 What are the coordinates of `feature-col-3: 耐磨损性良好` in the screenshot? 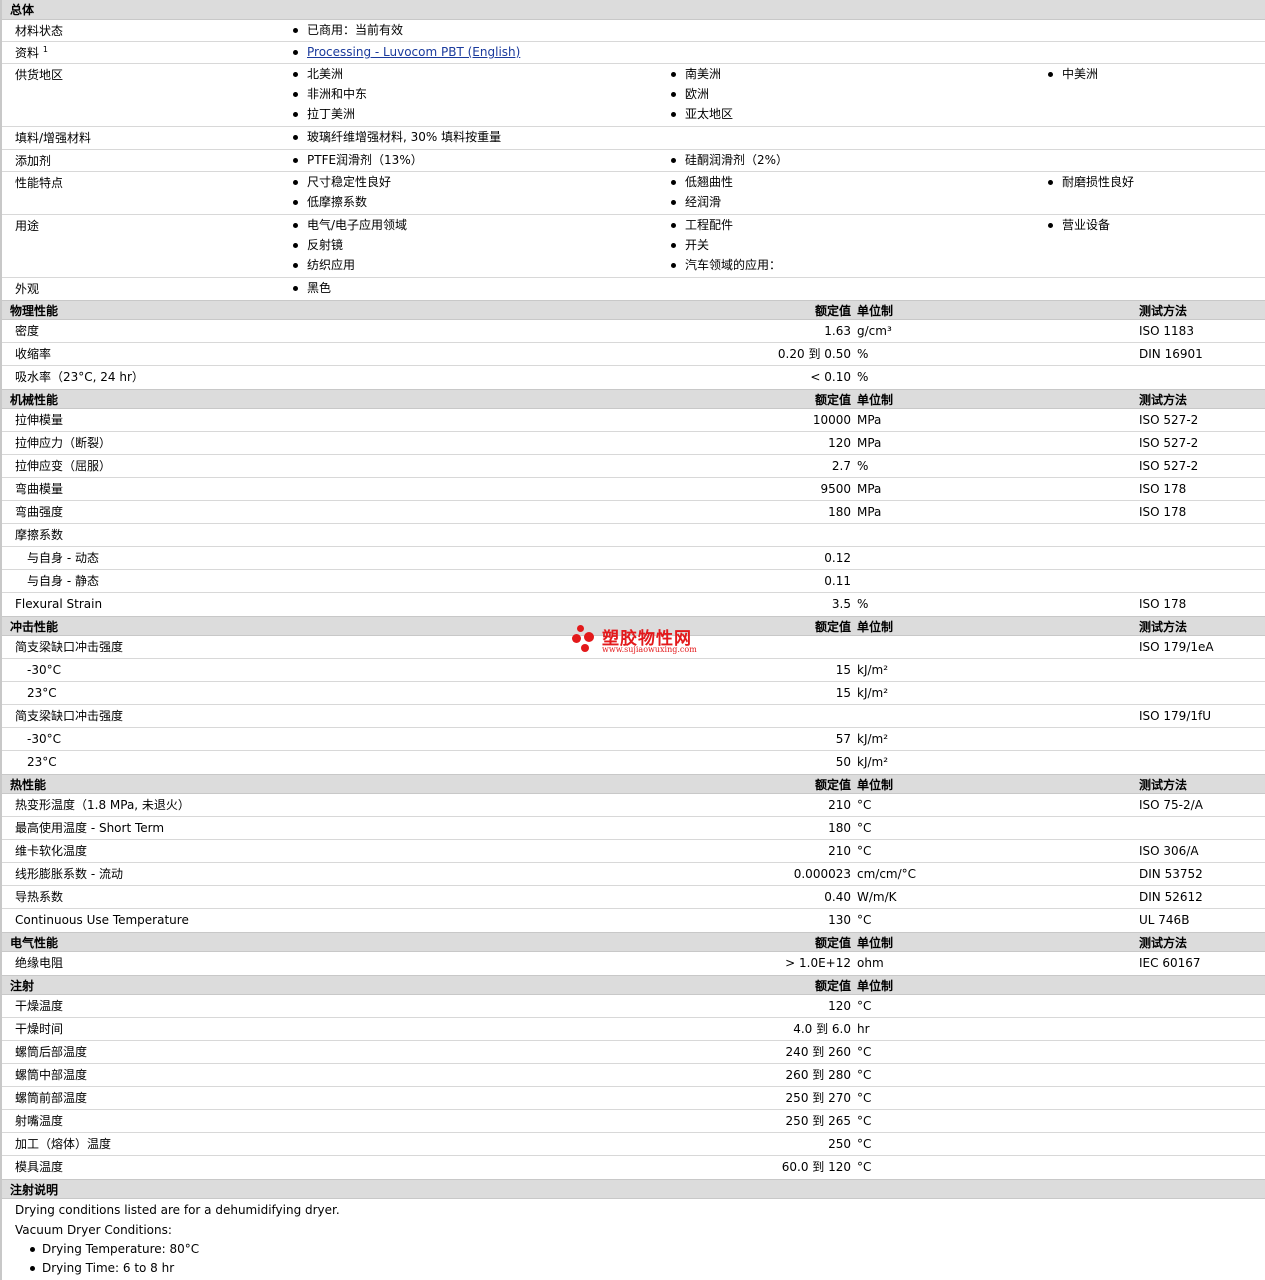 It's located at (1090, 182).